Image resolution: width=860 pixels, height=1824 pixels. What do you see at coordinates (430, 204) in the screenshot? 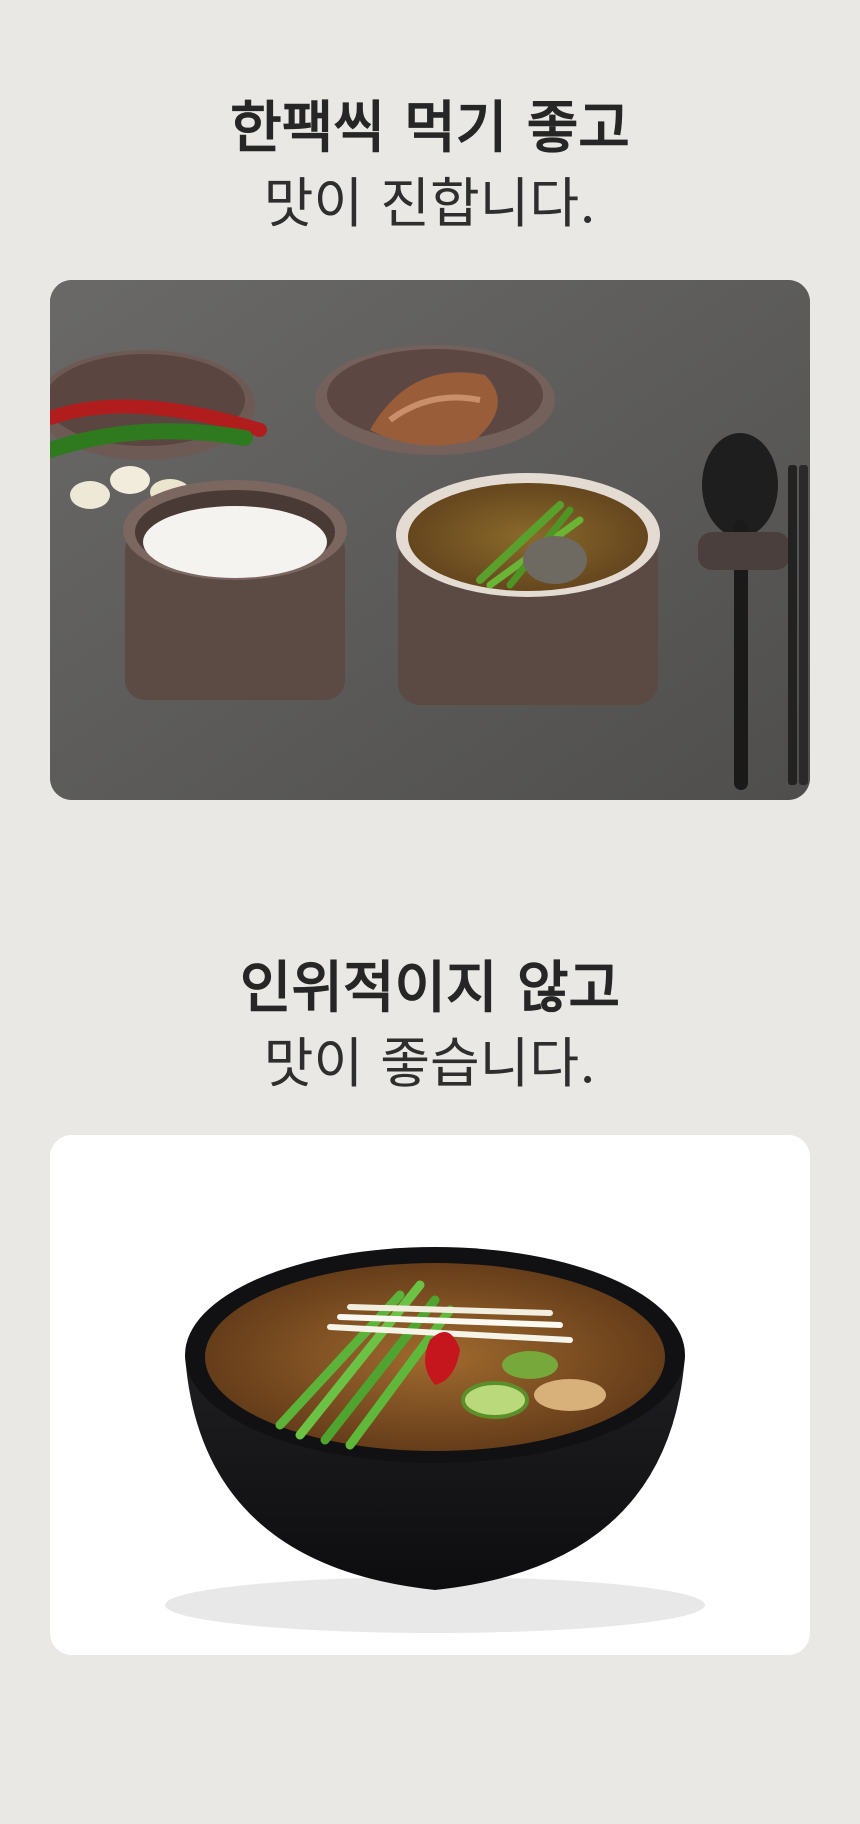
I see `heading-light-line: 맛이 진합니다.` at bounding box center [430, 204].